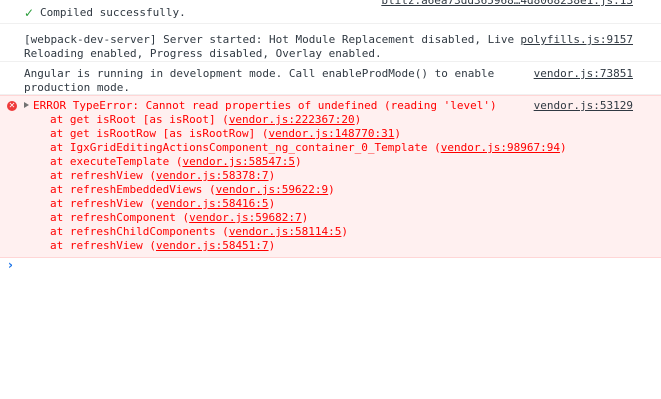  What do you see at coordinates (26, 105) in the screenshot?
I see `expand-arrow-icon` at bounding box center [26, 105].